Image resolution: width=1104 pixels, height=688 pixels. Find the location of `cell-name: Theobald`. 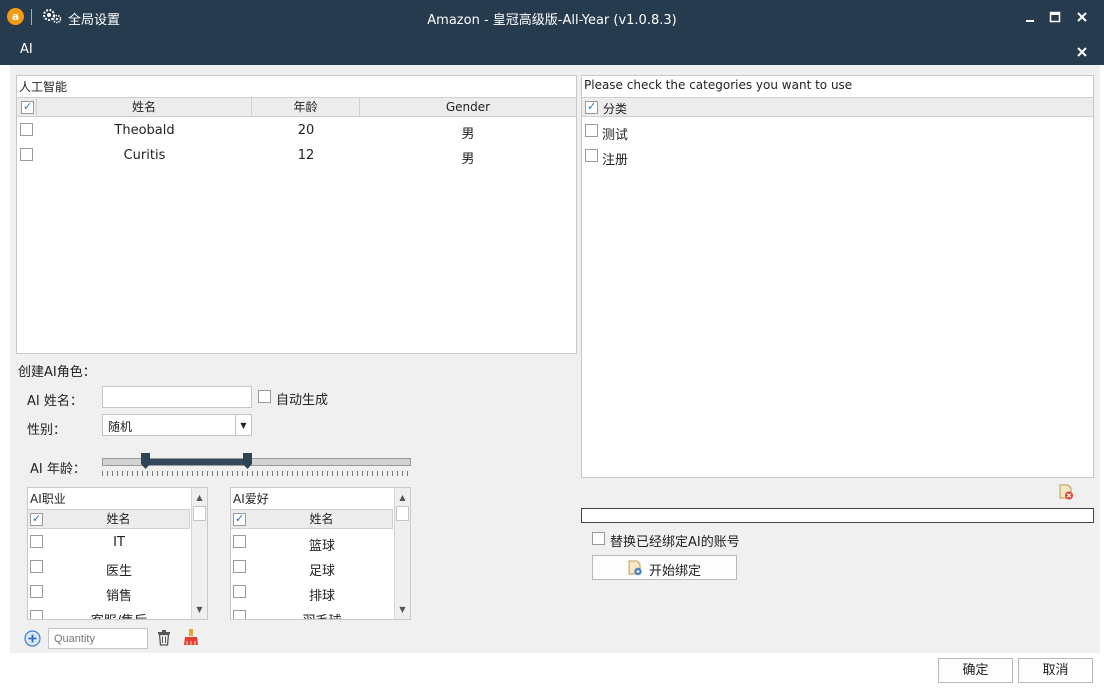

cell-name: Theobald is located at coordinates (144, 130).